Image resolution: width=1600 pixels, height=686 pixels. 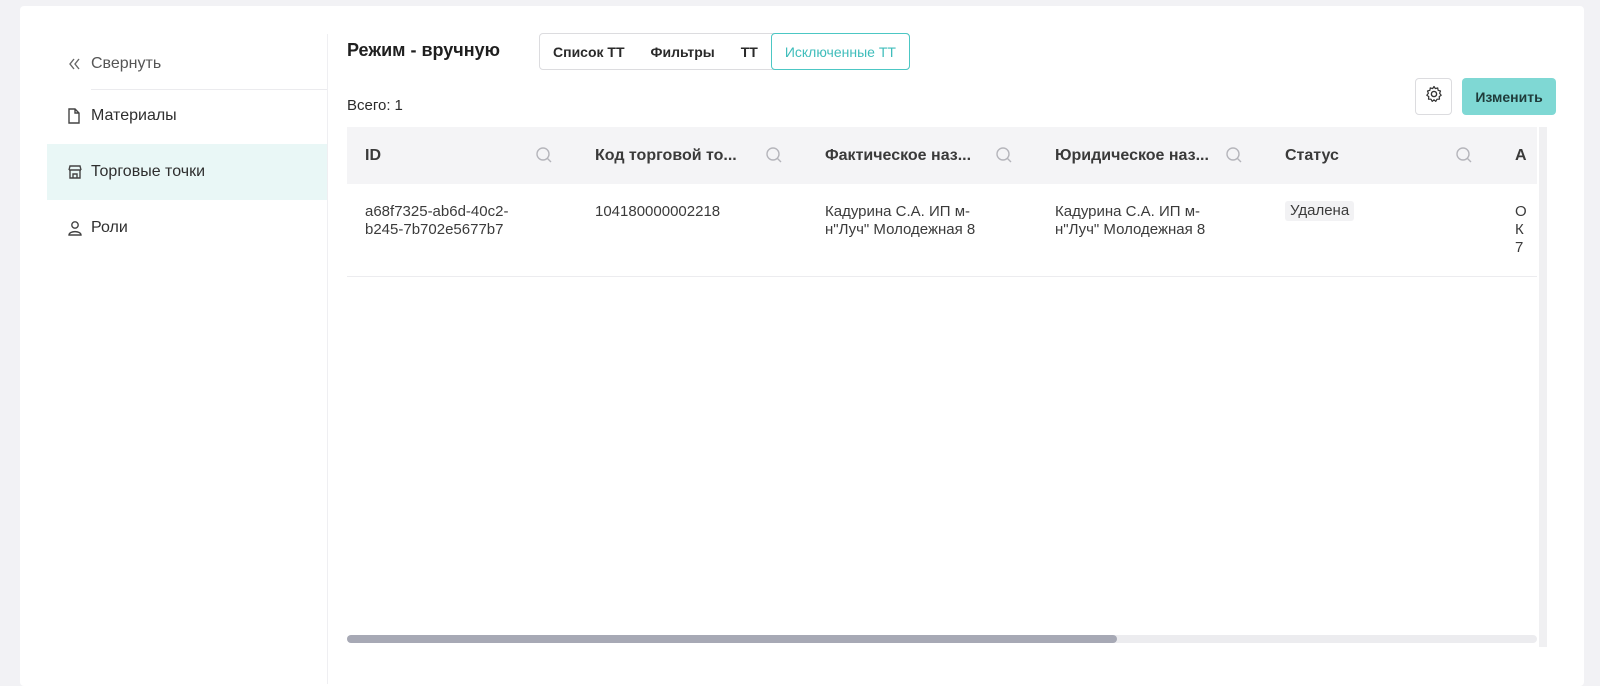 I want to click on vertical-scrollbar, so click(x=1543, y=387).